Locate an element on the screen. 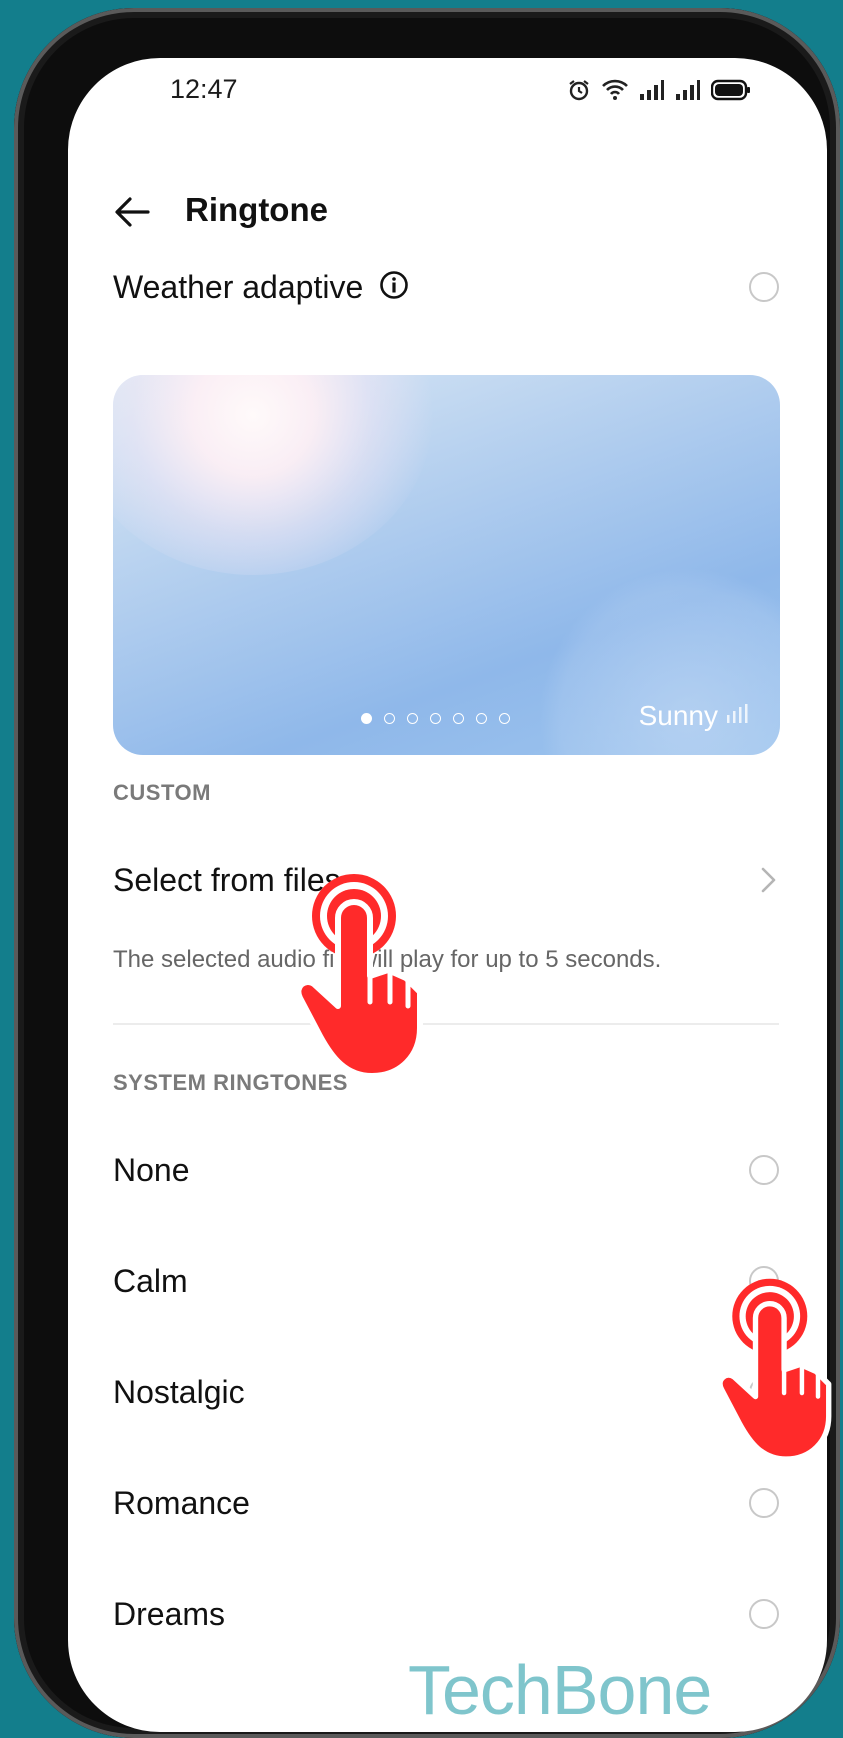  ringtone-row-romance: Romance is located at coordinates (446, 1503).